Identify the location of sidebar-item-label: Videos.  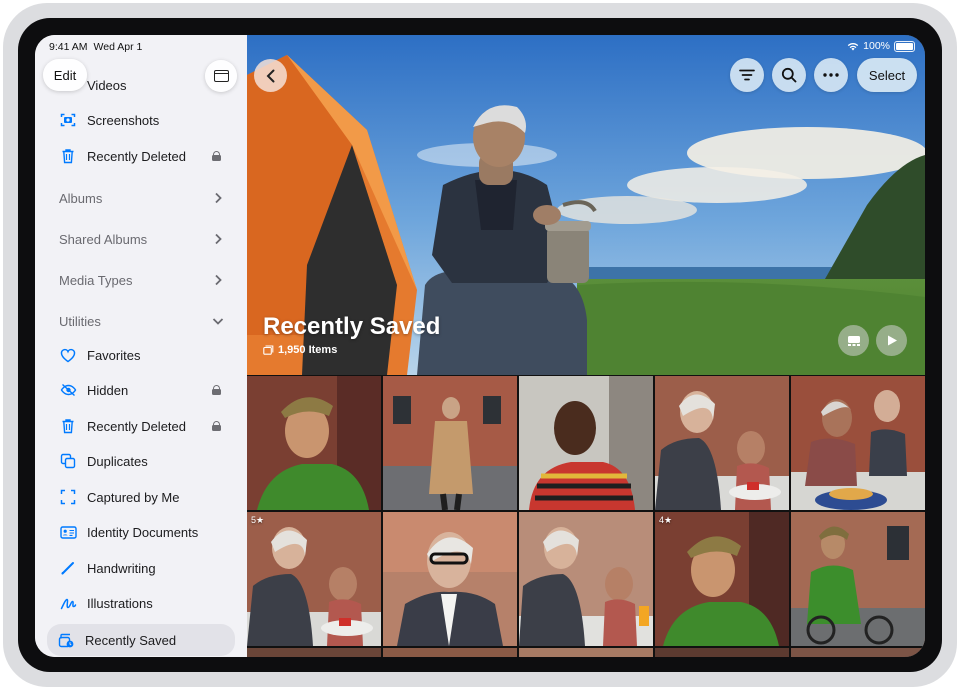
(107, 85).